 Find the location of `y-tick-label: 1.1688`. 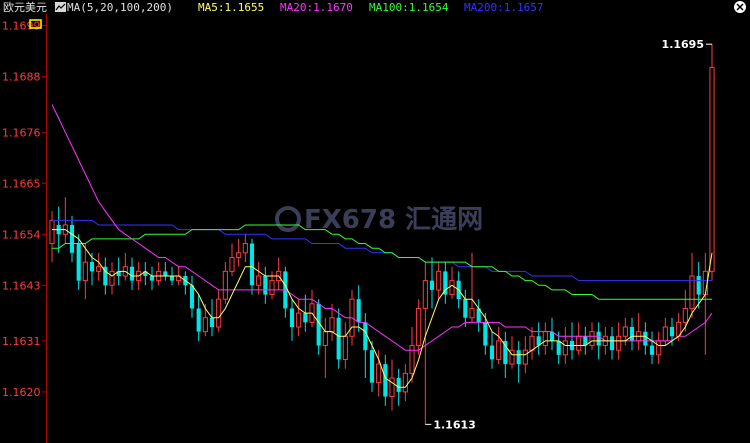

y-tick-label: 1.1688 is located at coordinates (21, 77).